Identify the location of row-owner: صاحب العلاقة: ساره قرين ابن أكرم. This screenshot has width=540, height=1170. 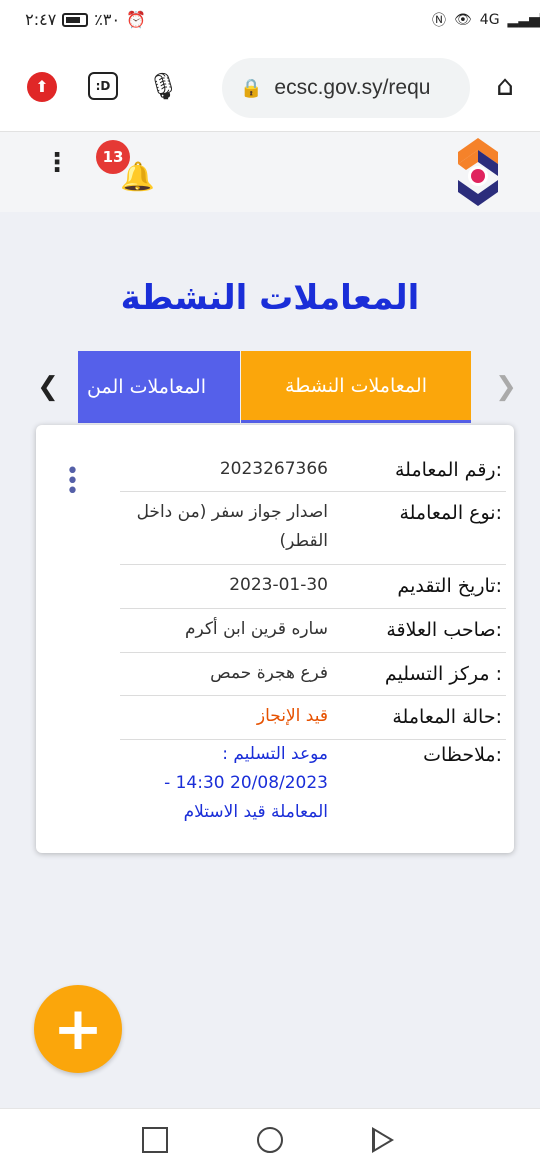
(313, 631).